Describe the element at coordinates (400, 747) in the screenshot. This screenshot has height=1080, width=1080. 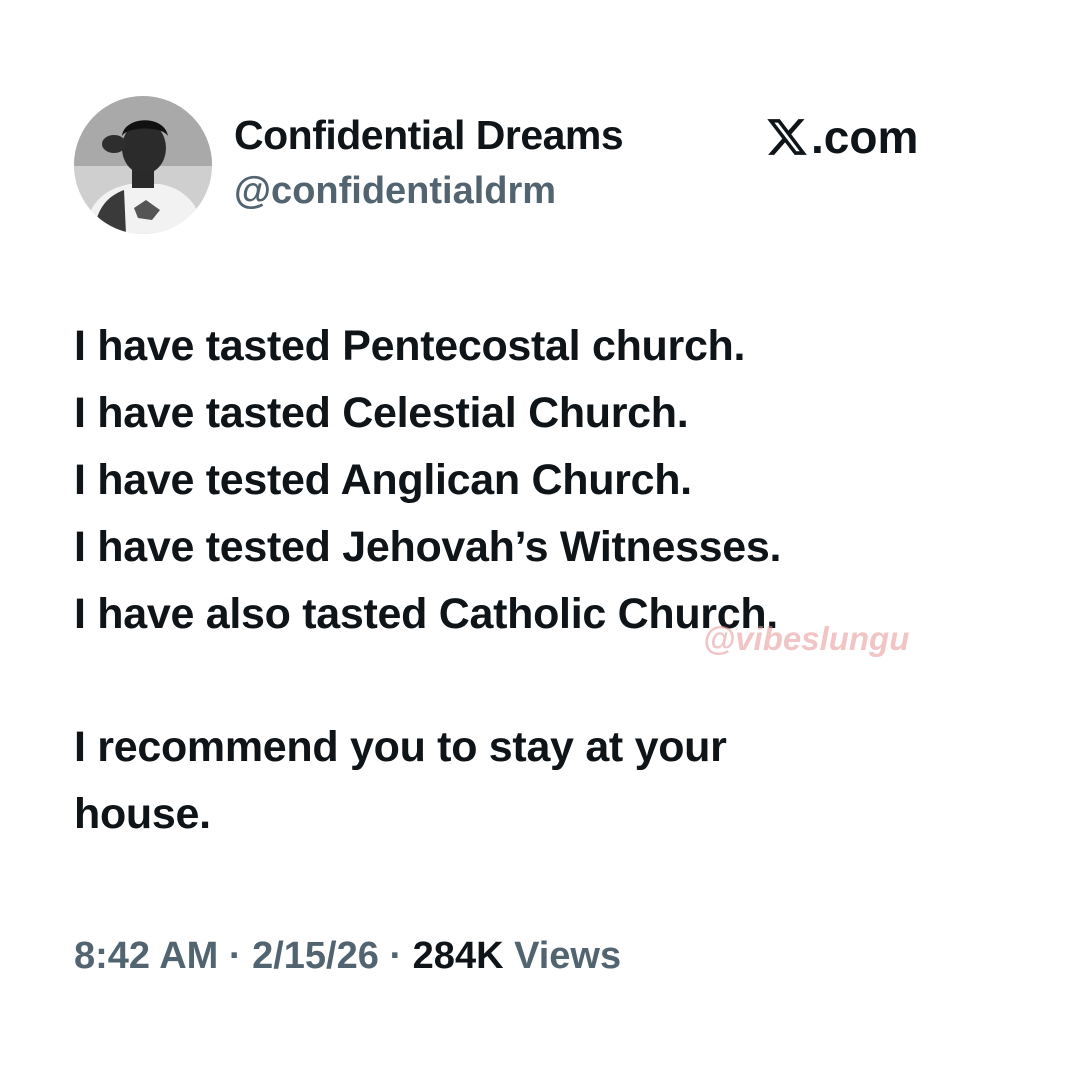
I see `tweet-line: I recommend you to stay at your` at that location.